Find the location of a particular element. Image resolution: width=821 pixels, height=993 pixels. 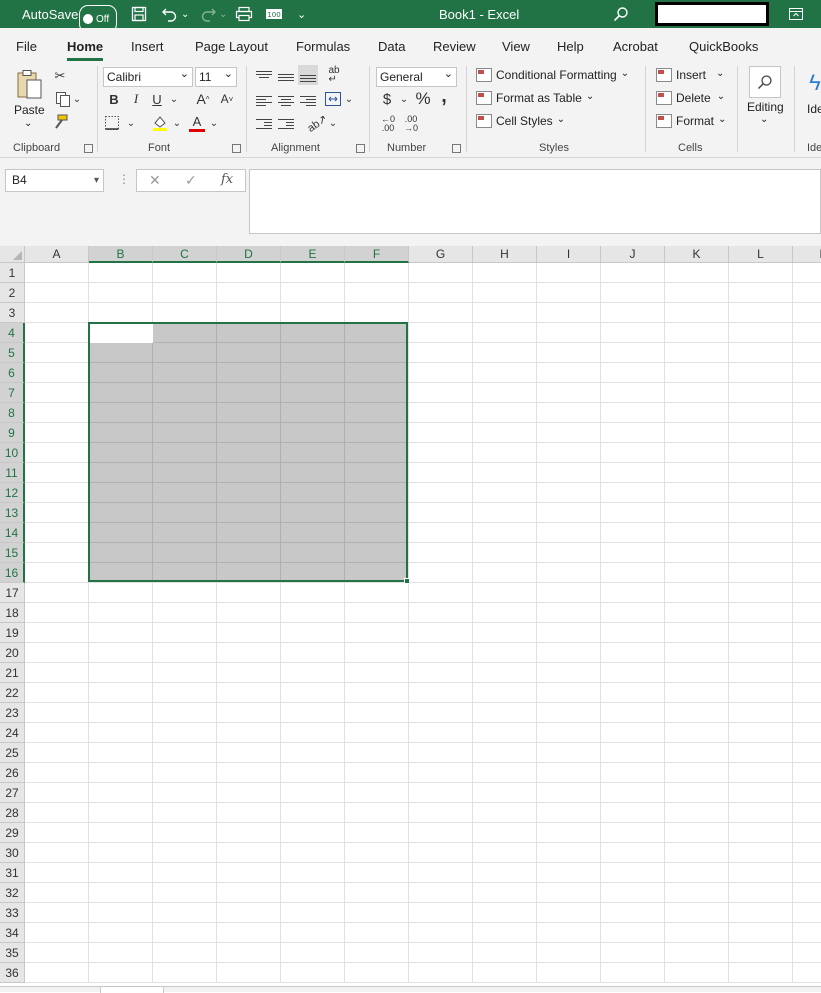

top-align-icon is located at coordinates (264, 75).